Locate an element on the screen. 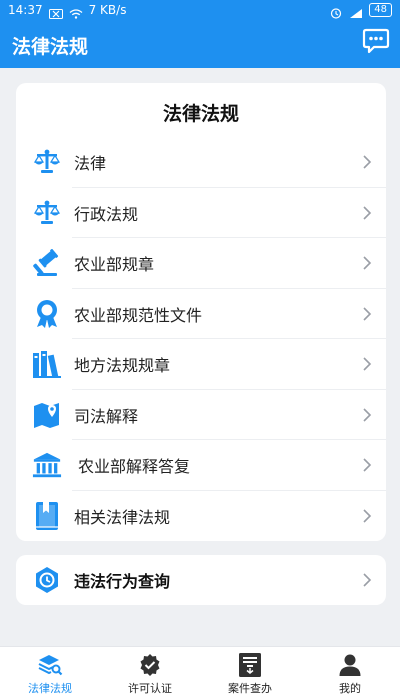 Image resolution: width=400 pixels, height=700 pixels. chat-bubble-icon is located at coordinates (376, 43).